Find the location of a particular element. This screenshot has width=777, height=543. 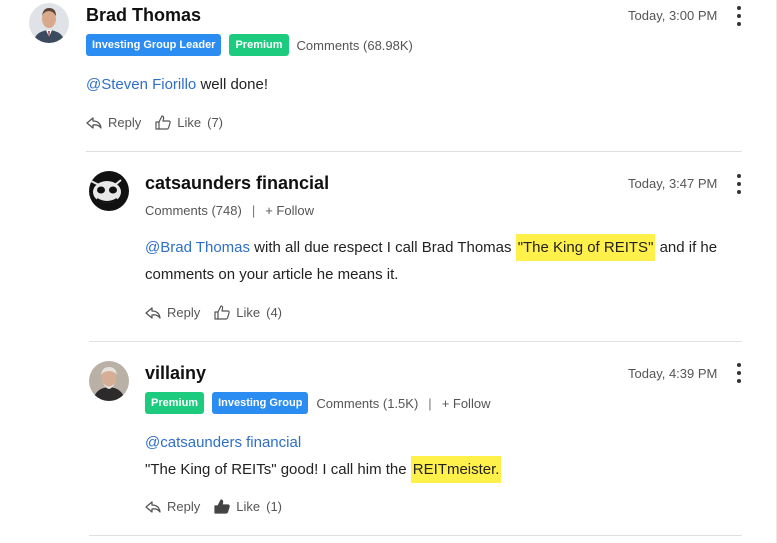

comment-body: @Steven Fiorillo well done! is located at coordinates (177, 84).